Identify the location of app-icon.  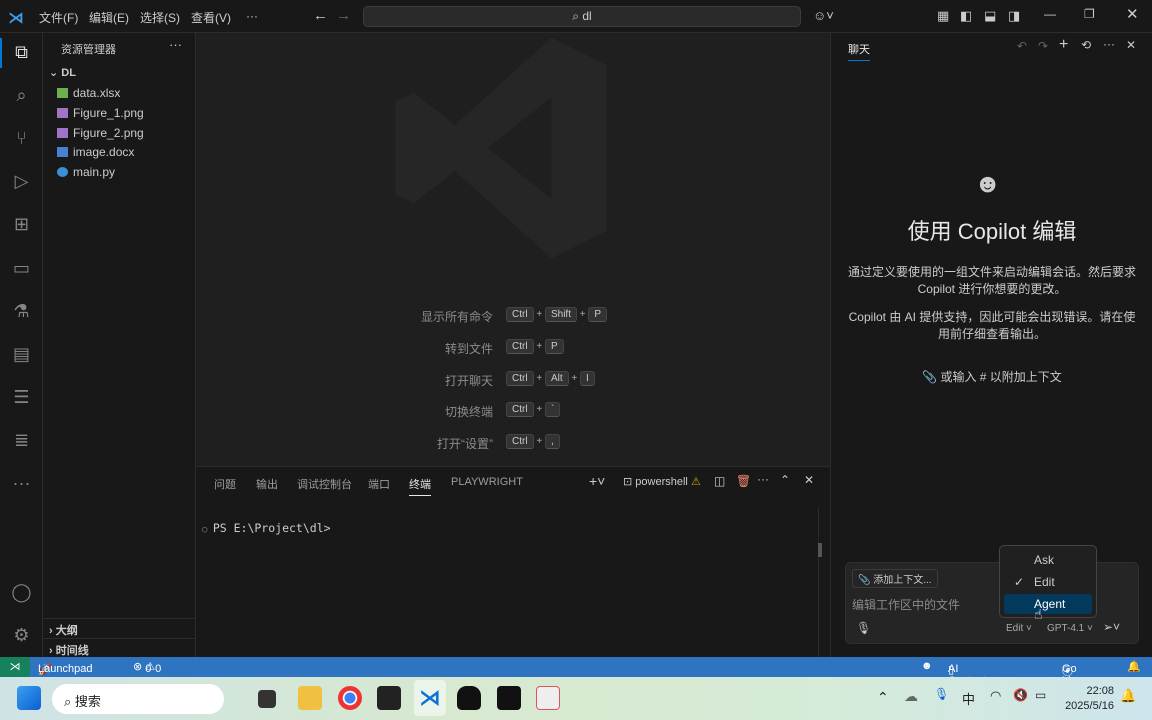
(469, 698).